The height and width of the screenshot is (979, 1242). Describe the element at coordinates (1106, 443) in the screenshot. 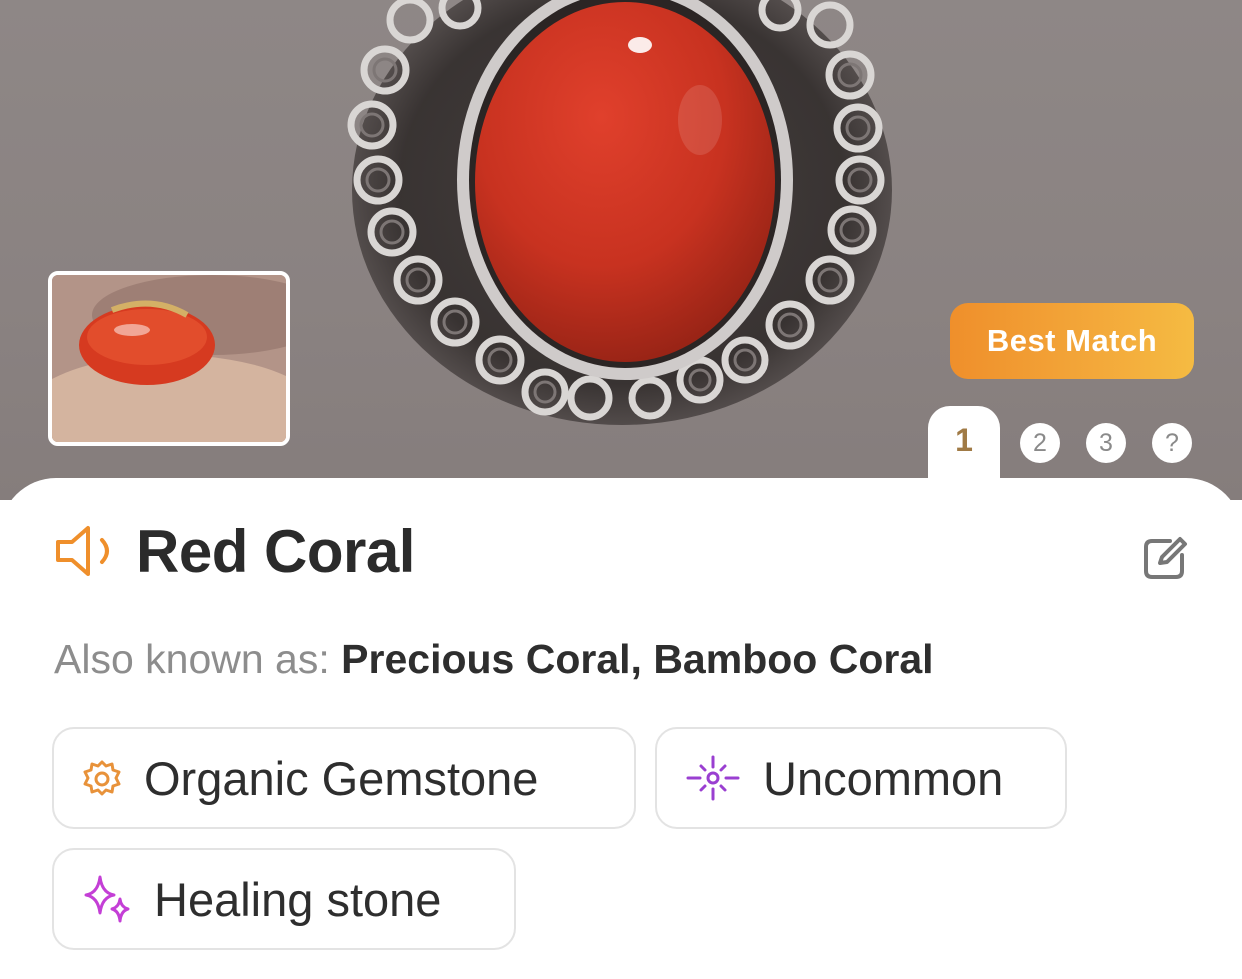

I see `page-tab-3: 3` at that location.